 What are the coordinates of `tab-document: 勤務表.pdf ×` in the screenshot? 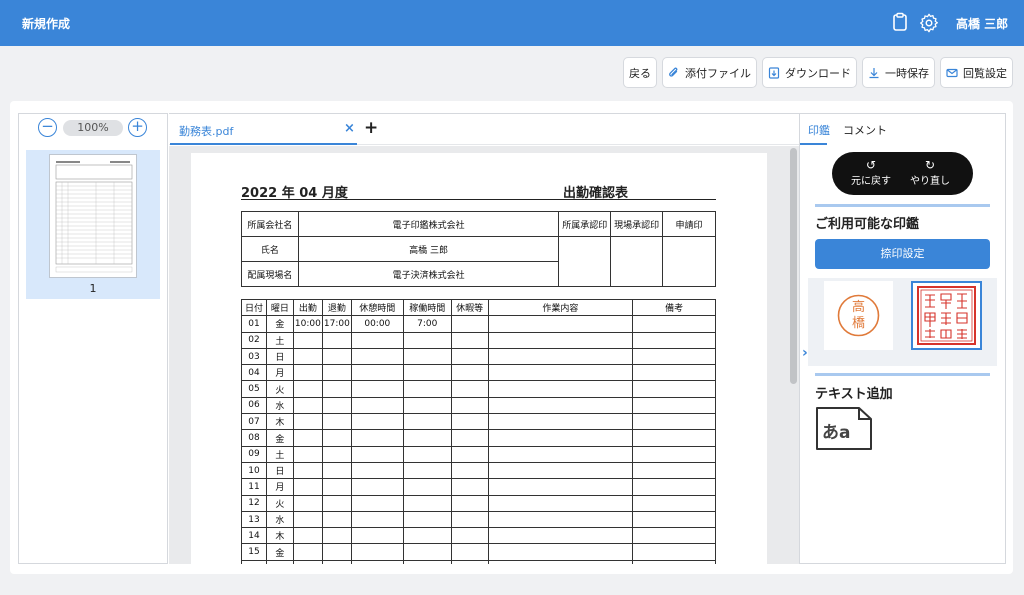 It's located at (263, 129).